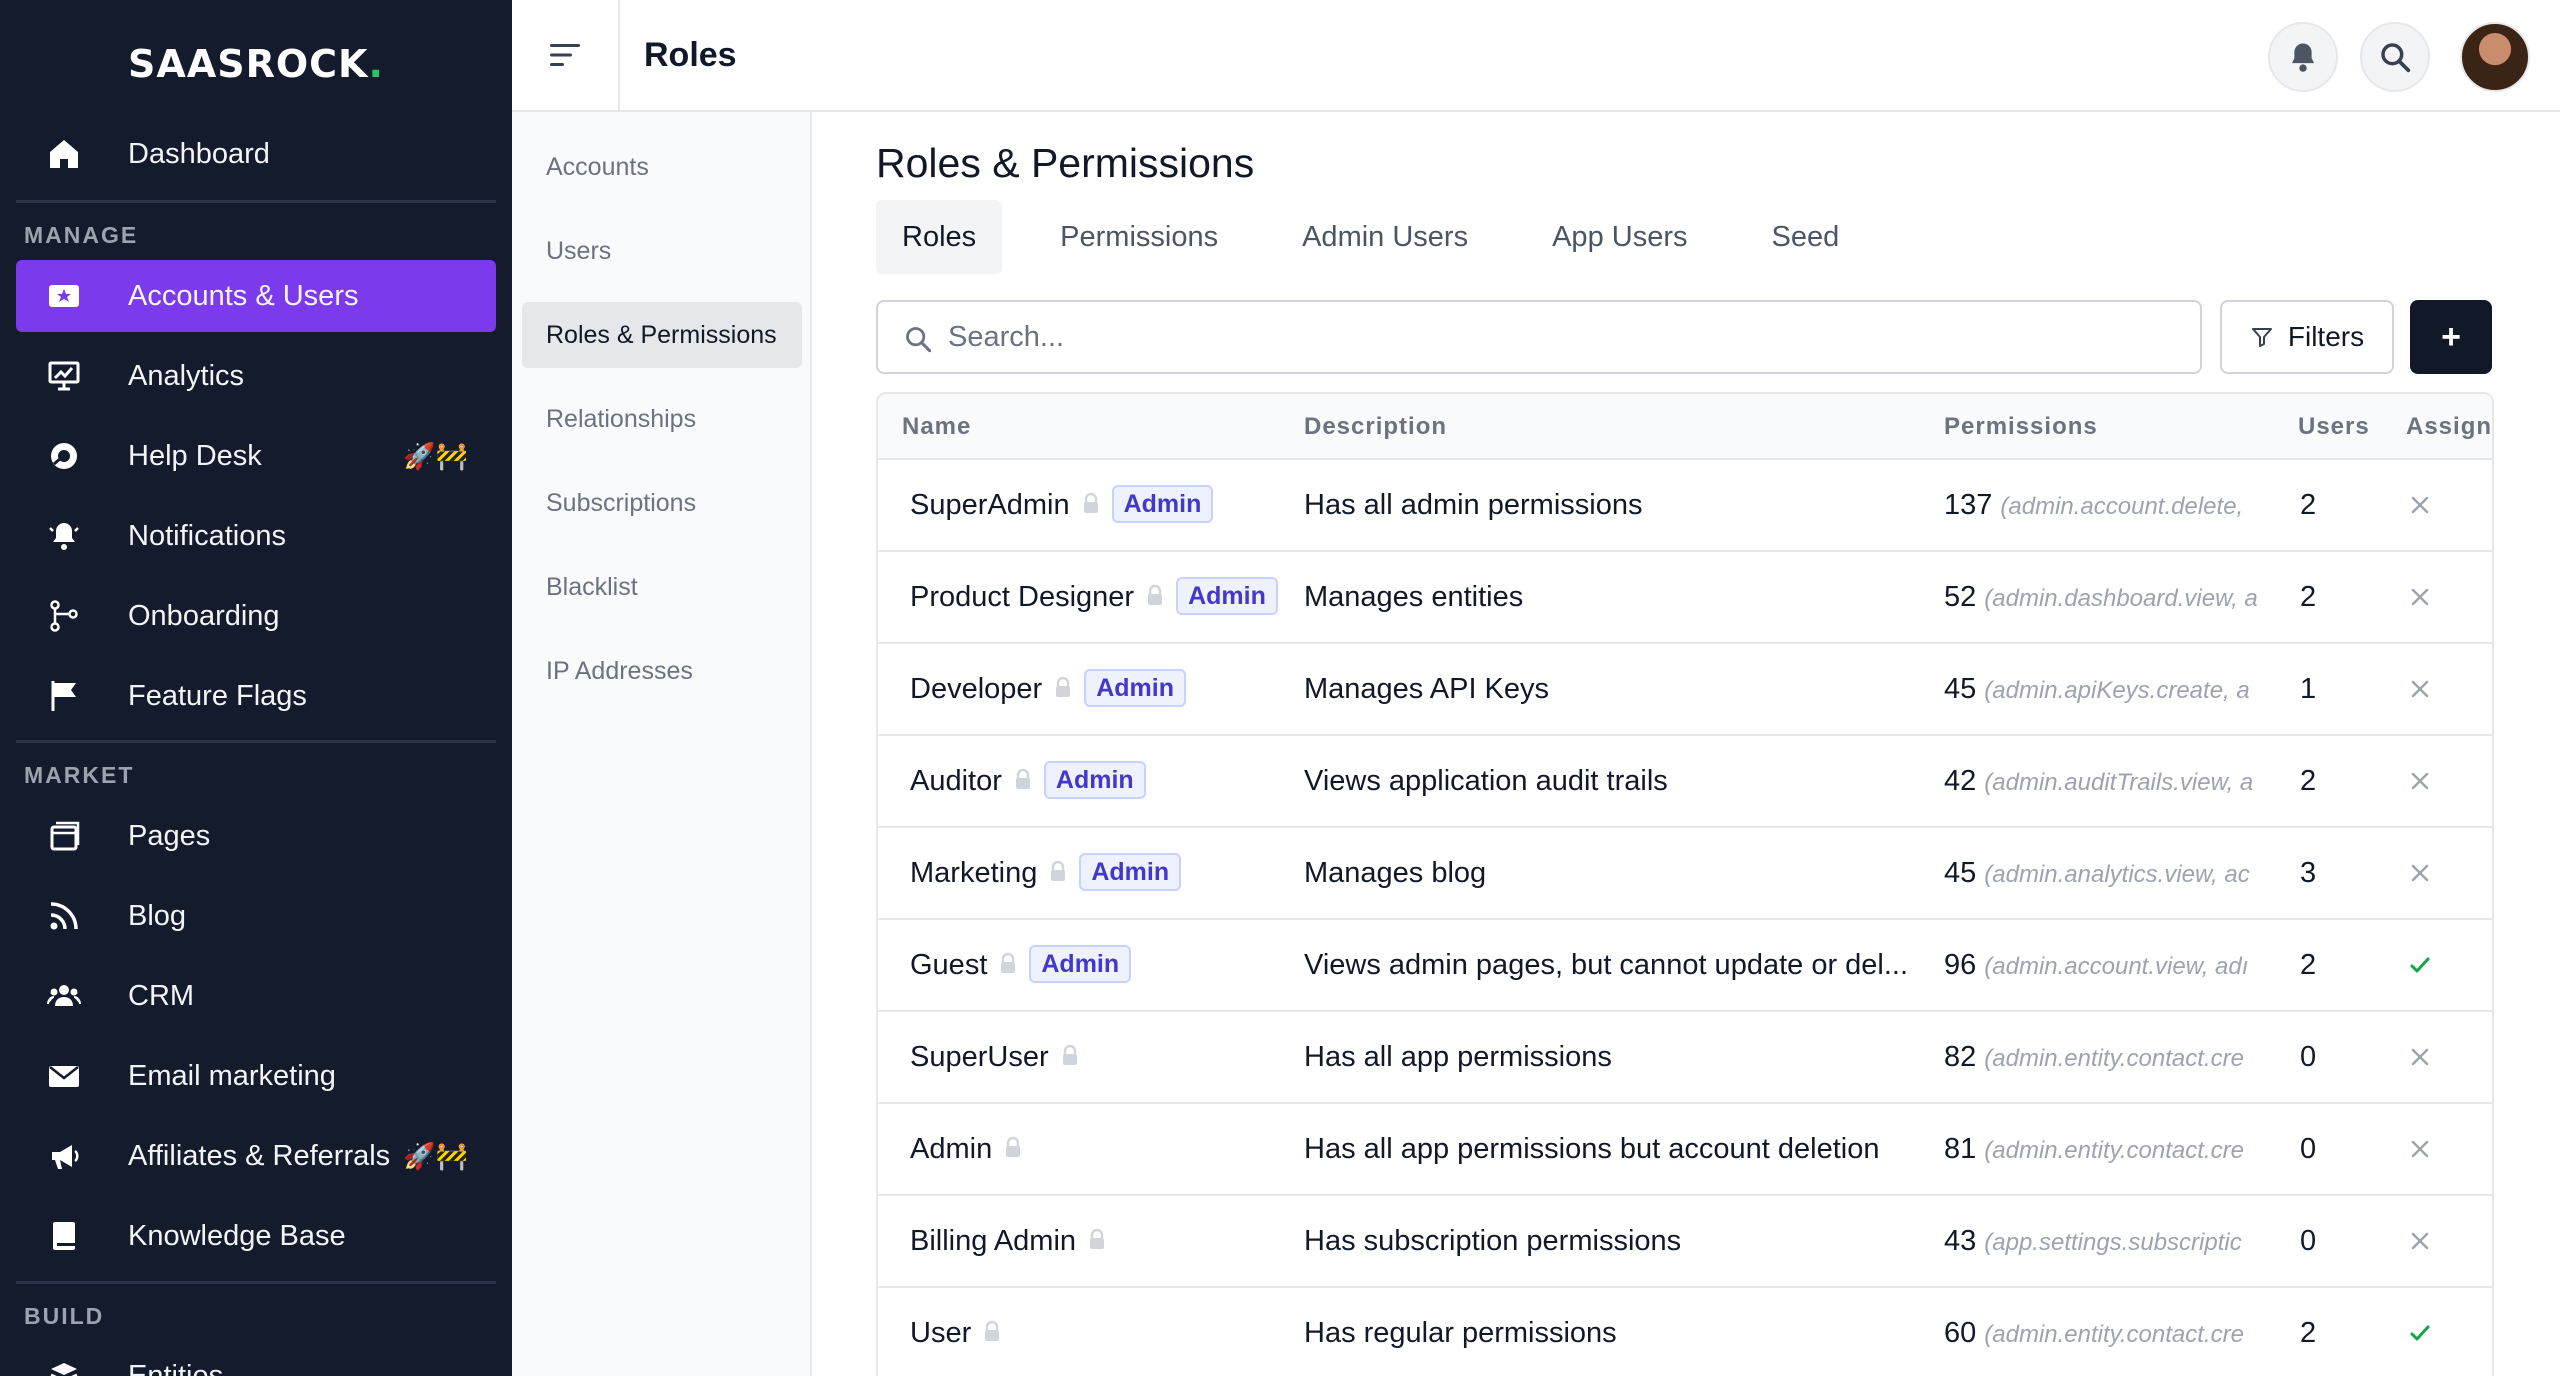 Image resolution: width=2560 pixels, height=1376 pixels. Describe the element at coordinates (2105, 598) in the screenshot. I see `role-permissions-cell: 52 (admin.dashboard.view, a` at that location.